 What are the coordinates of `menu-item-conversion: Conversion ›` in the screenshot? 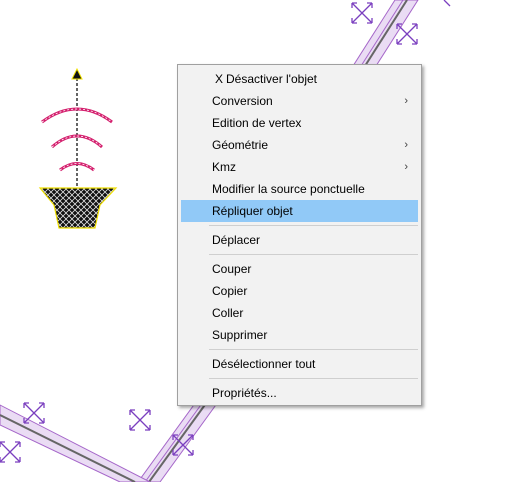 It's located at (299, 101).